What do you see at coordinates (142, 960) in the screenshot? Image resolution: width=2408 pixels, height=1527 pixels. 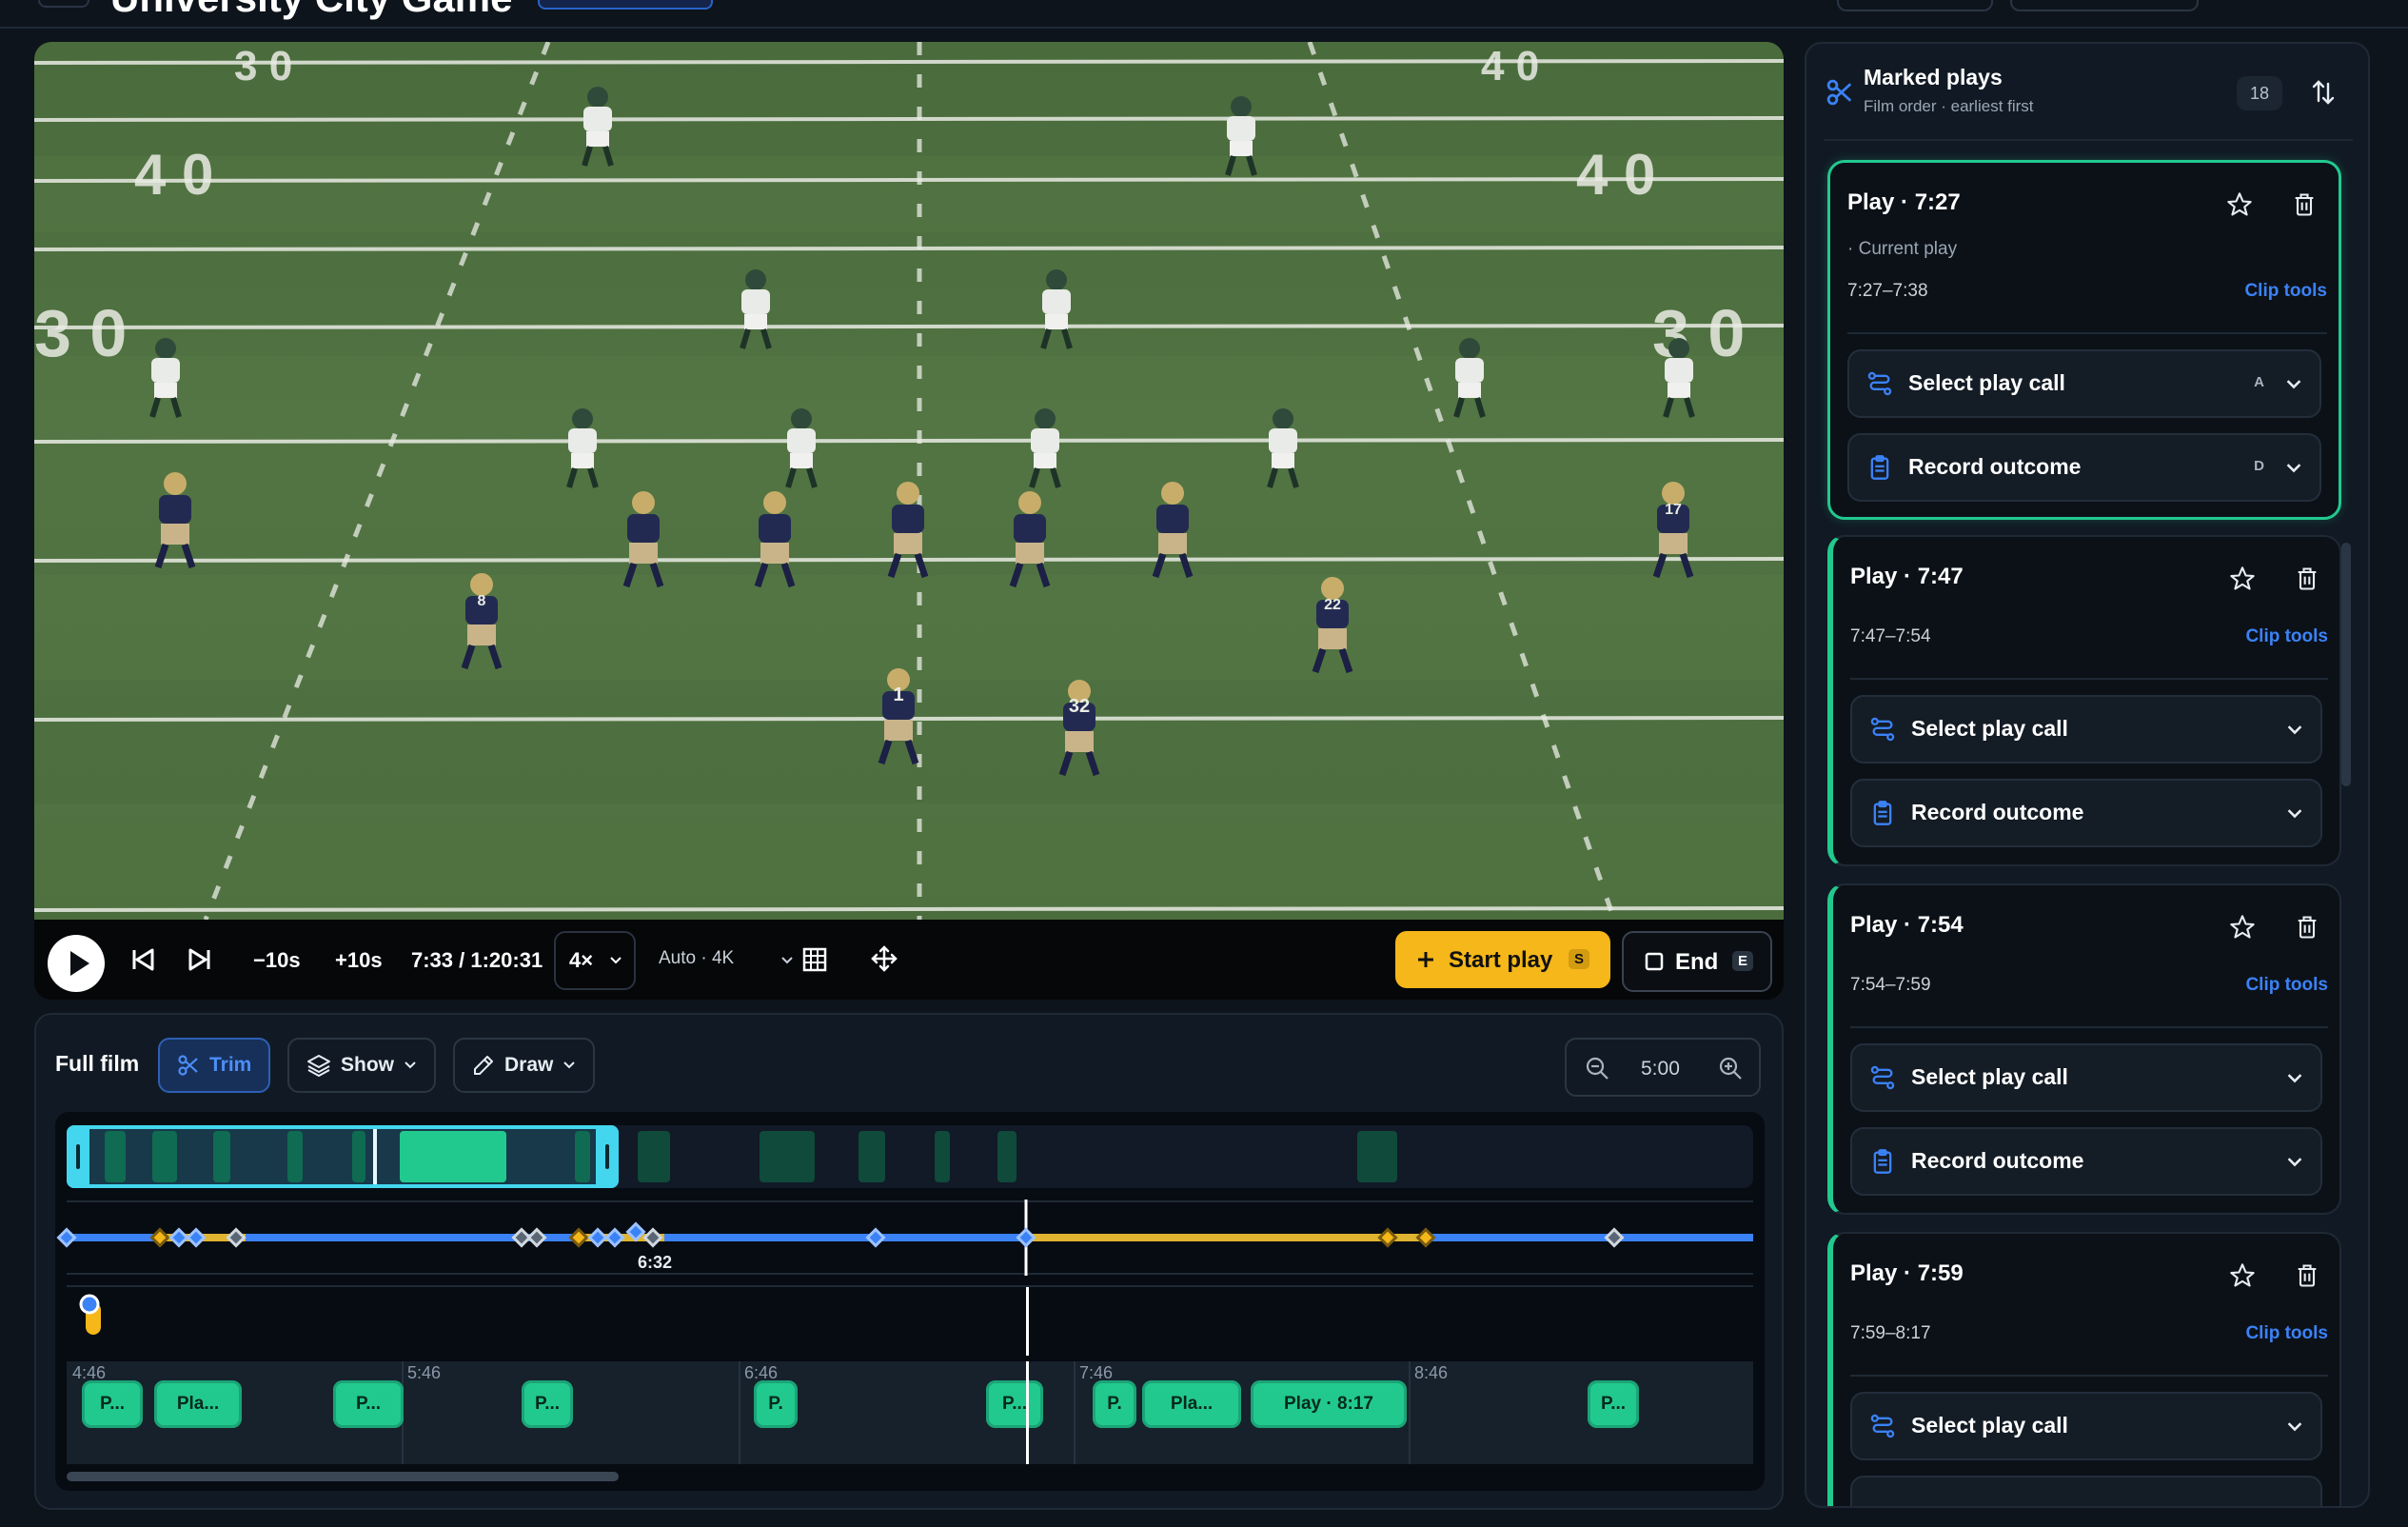 I see `skip-back-icon` at bounding box center [142, 960].